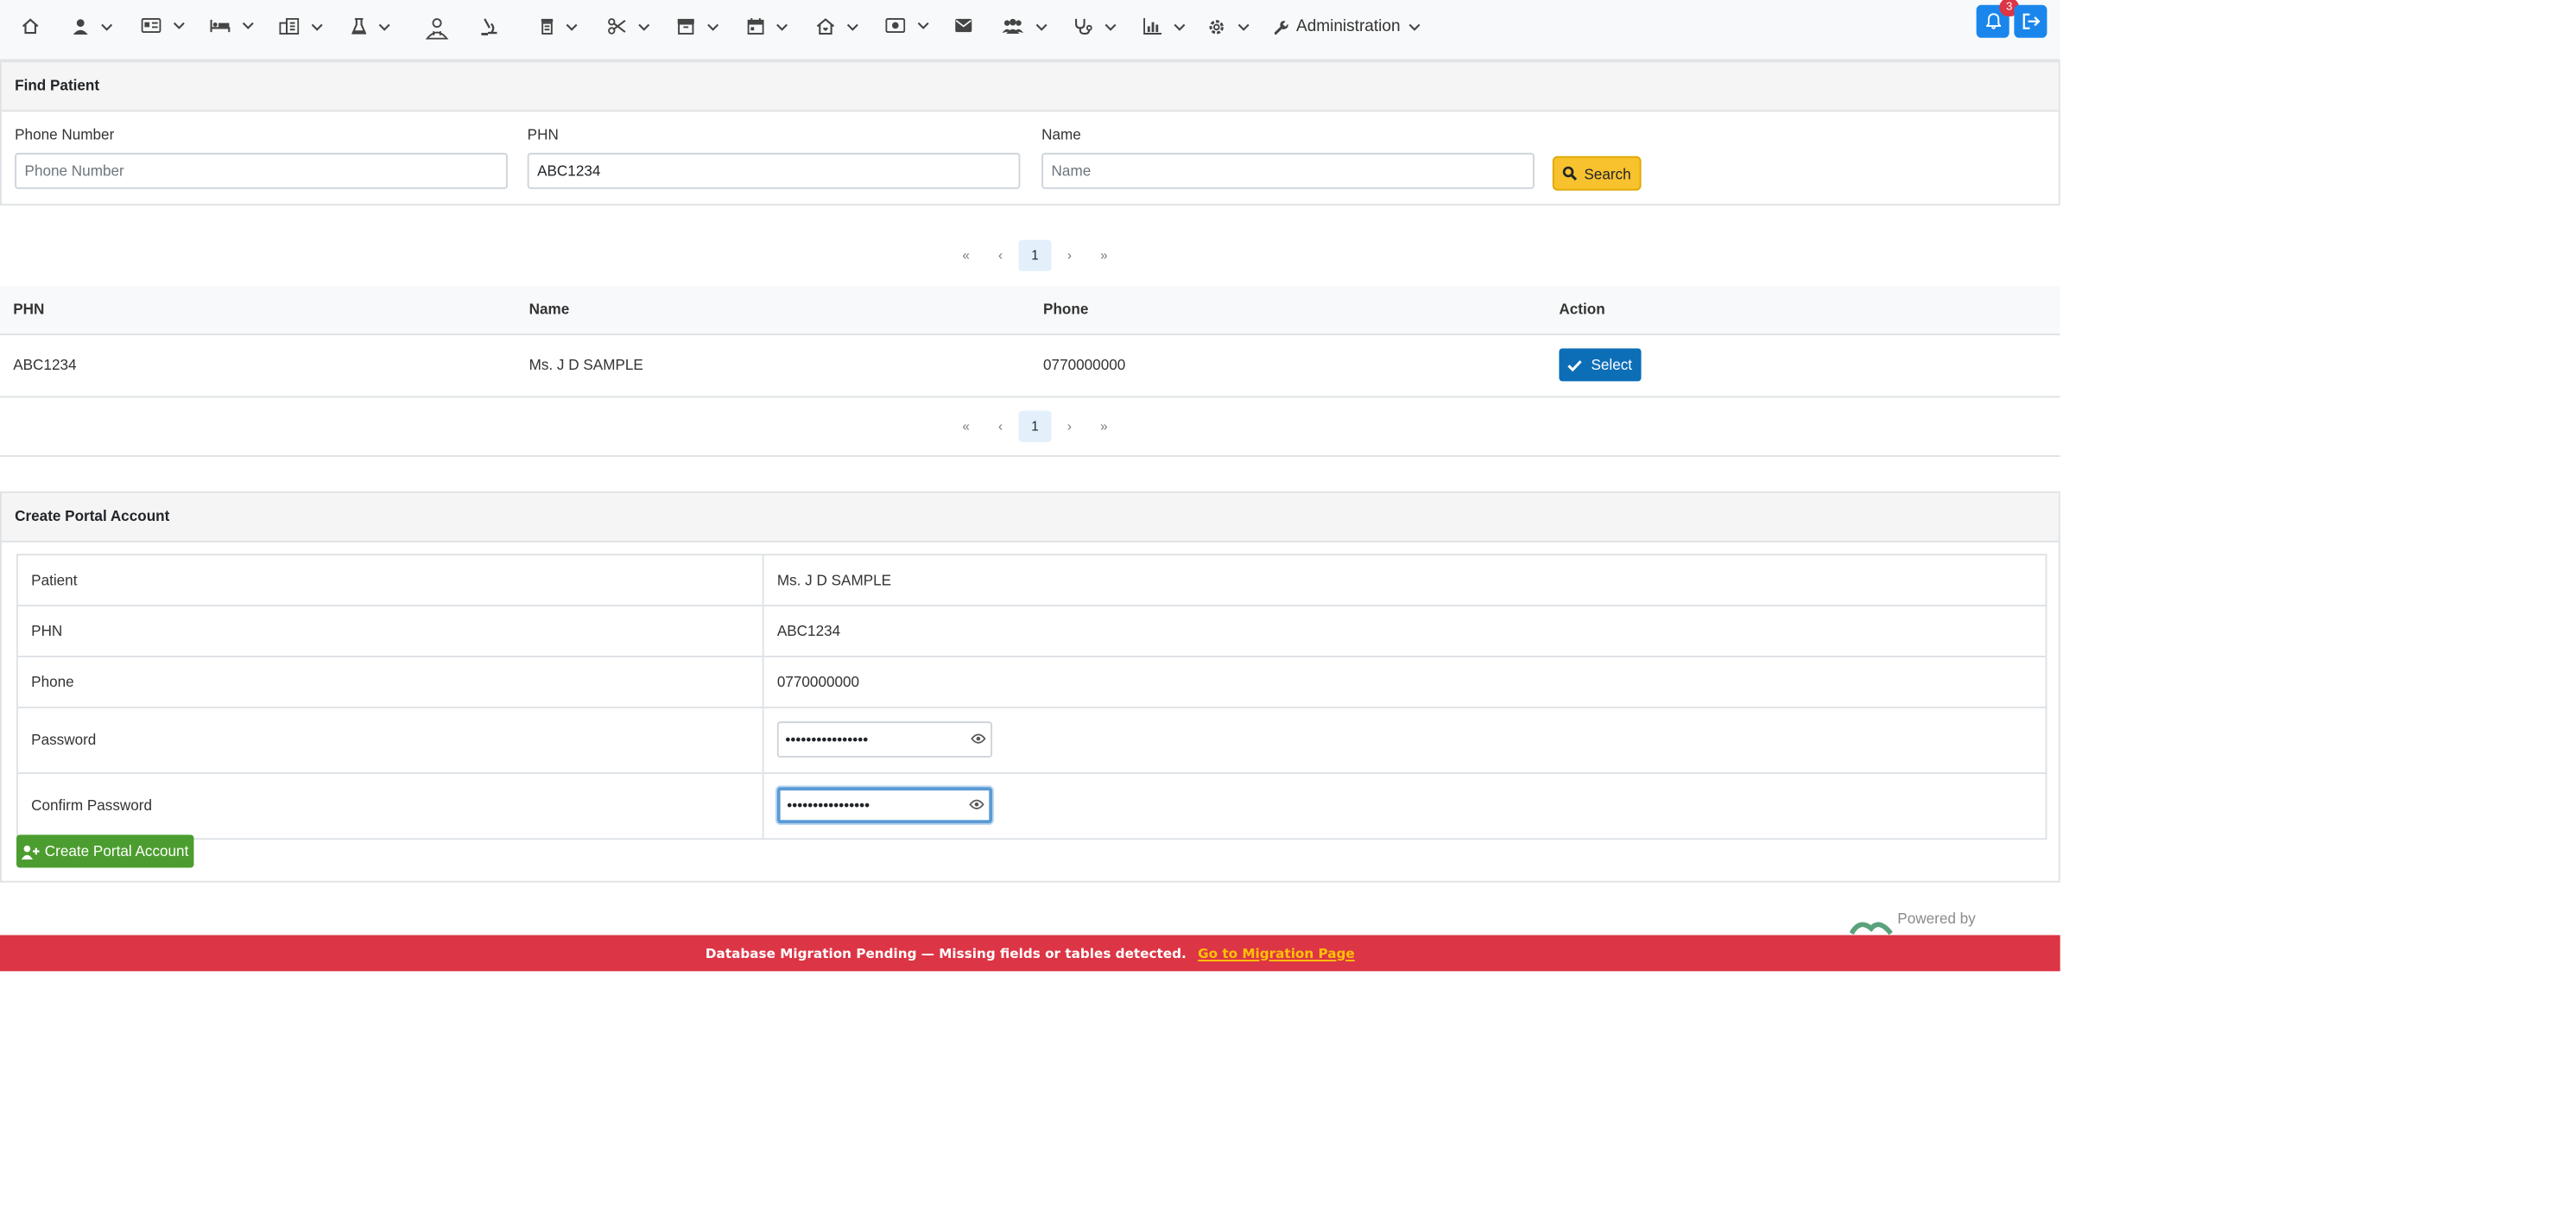  Describe the element at coordinates (116, 851) in the screenshot. I see `create-button-label: Create Portal Account` at that location.